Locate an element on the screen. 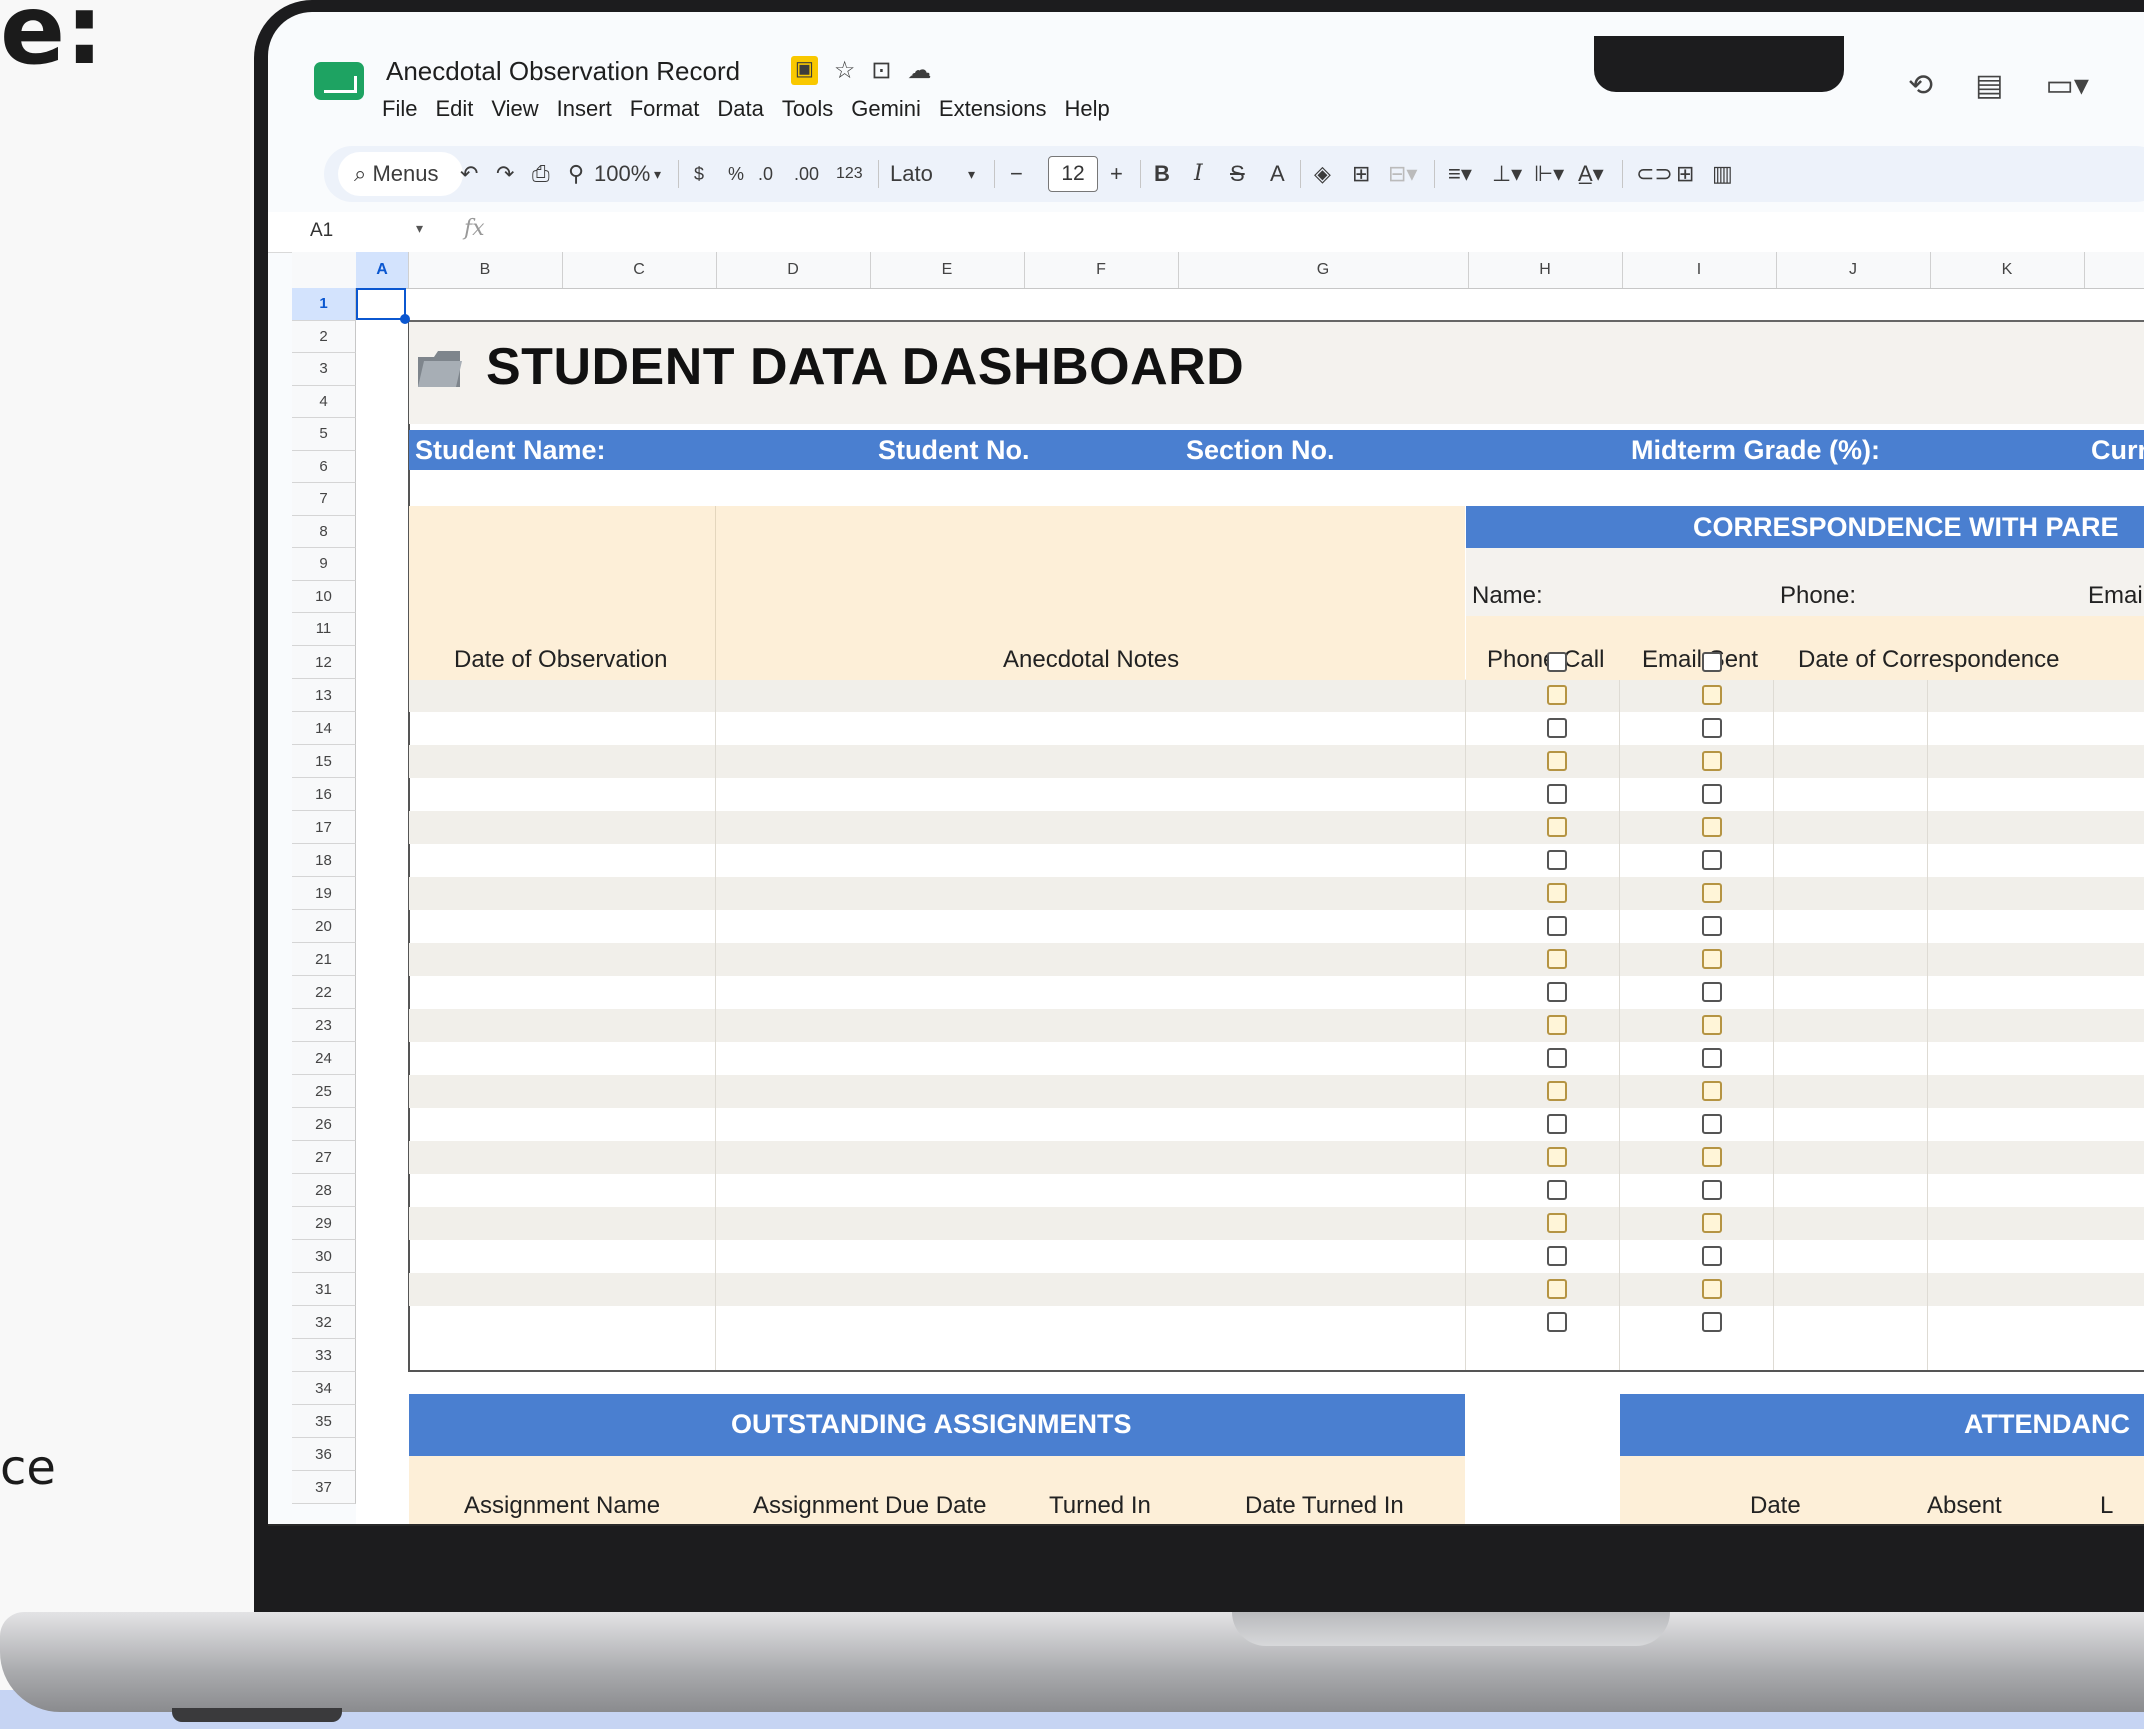 This screenshot has height=1729, width=2144. column-header-k: K is located at coordinates (2007, 270).